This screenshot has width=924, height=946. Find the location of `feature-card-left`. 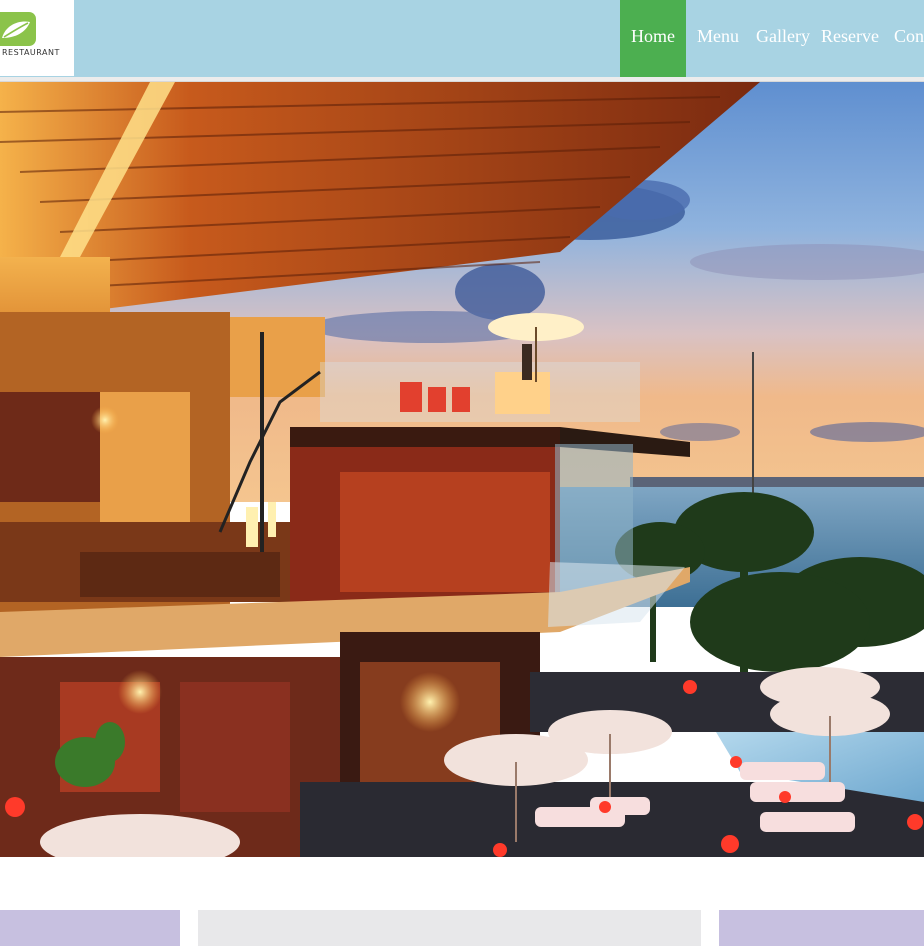

feature-card-left is located at coordinates (90, 928).